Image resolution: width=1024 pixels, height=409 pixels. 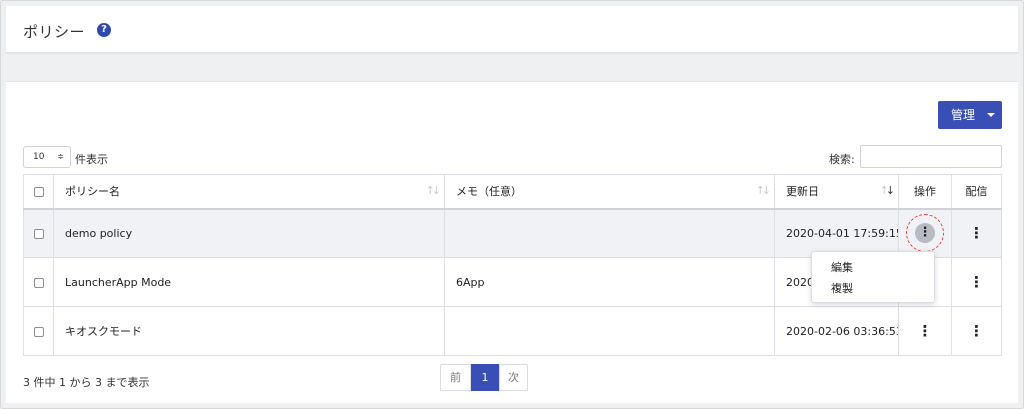 I want to click on next-page-button: 次, so click(x=513, y=377).